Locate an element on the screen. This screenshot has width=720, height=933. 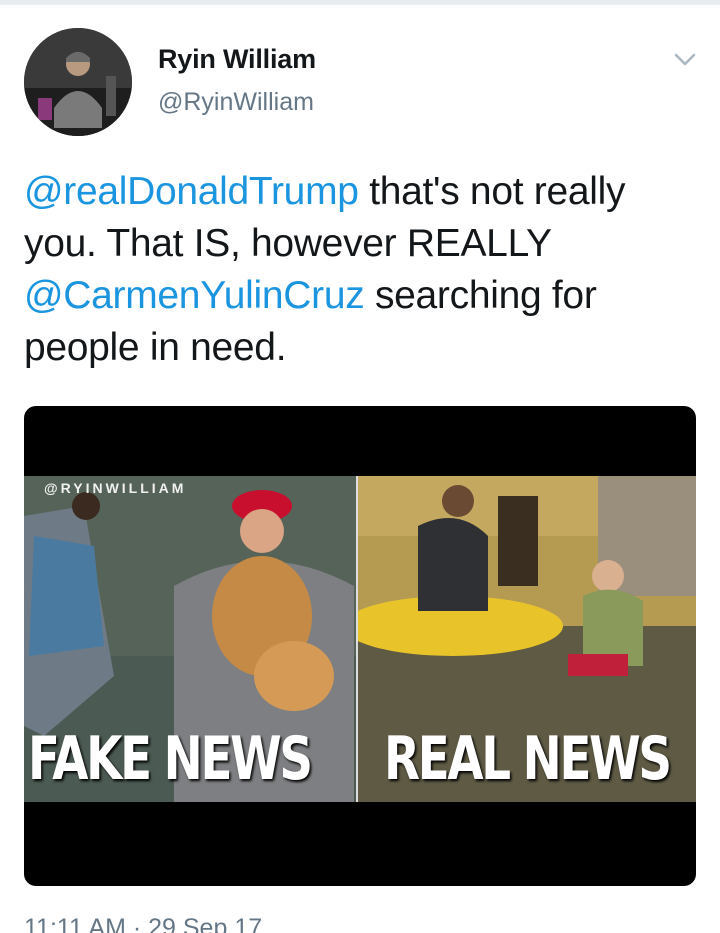
mention-link: @CarmenYulinCruz is located at coordinates (194, 295).